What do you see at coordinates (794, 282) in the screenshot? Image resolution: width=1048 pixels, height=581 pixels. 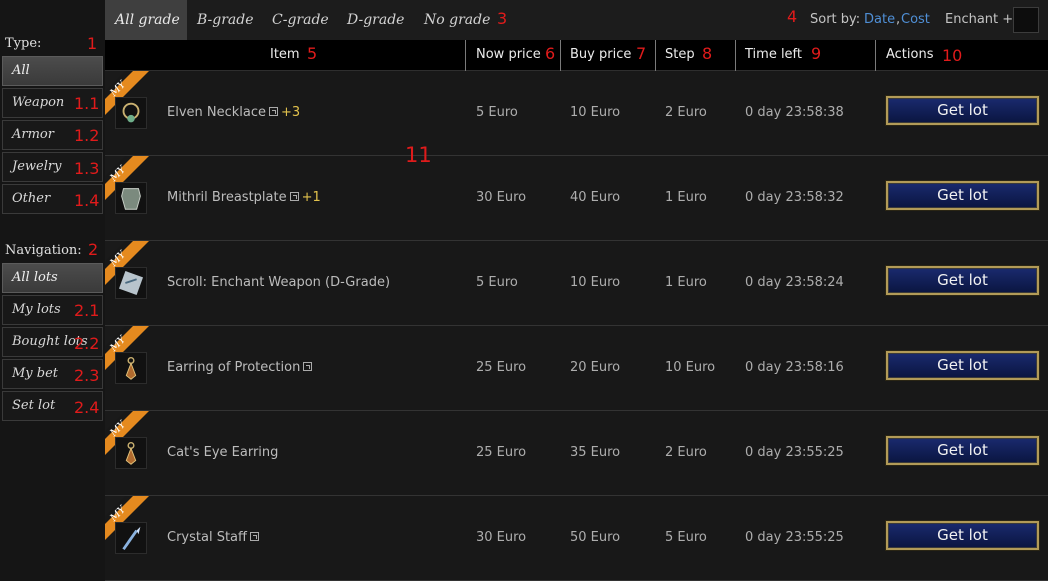 I see `time-left-value: 0 day 23:58:24` at bounding box center [794, 282].